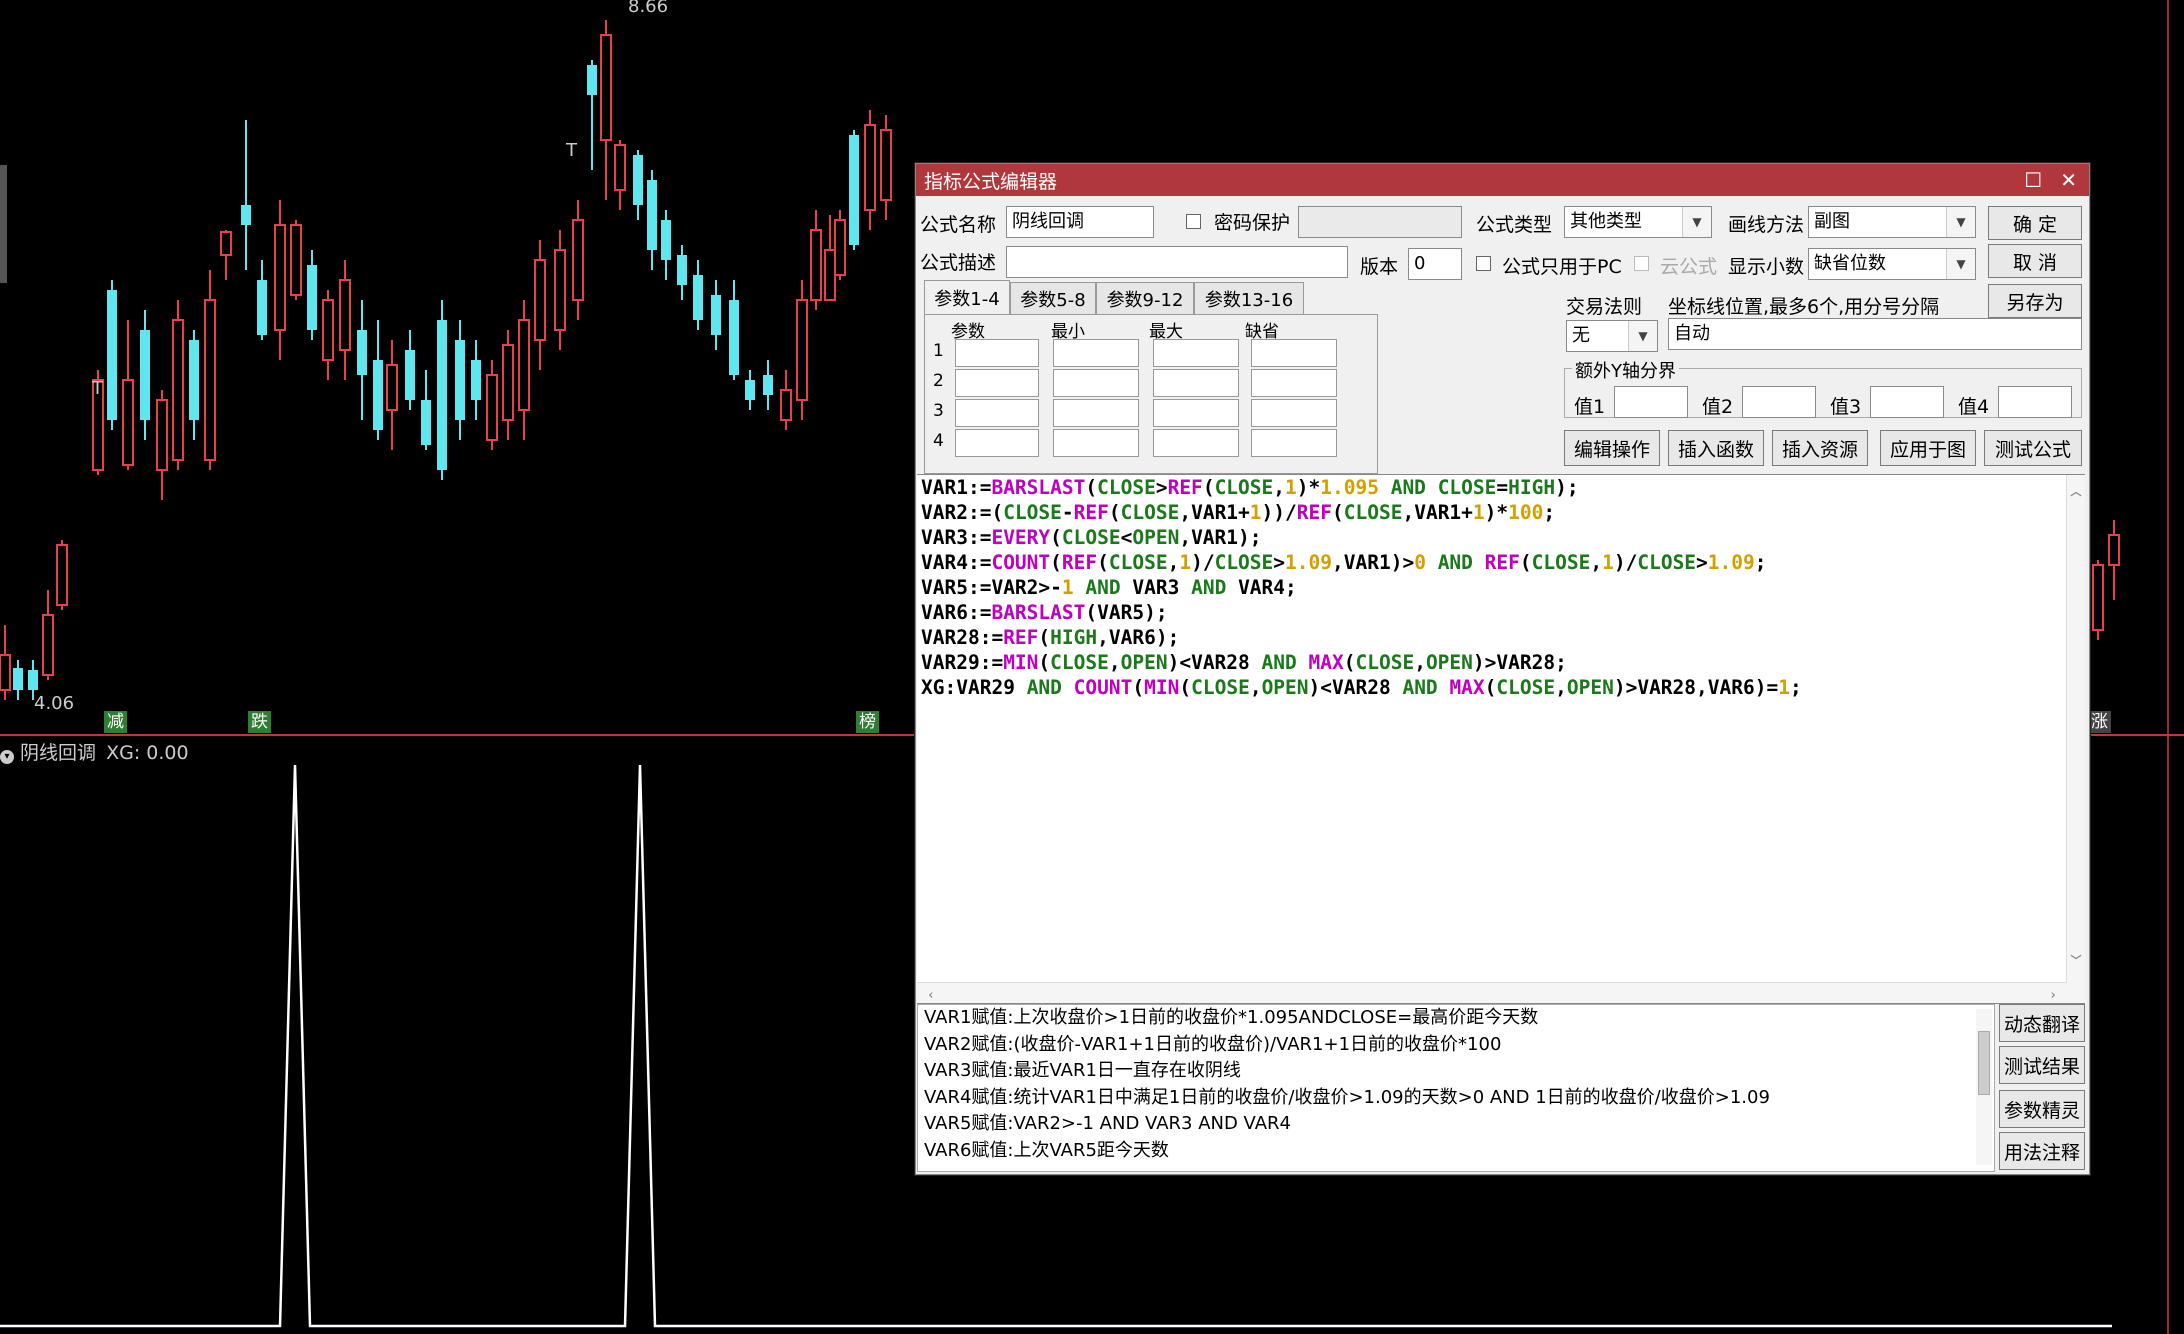 This screenshot has height=1334, width=2184. What do you see at coordinates (1716, 448) in the screenshot?
I see `insert-function-button: 插入函数` at bounding box center [1716, 448].